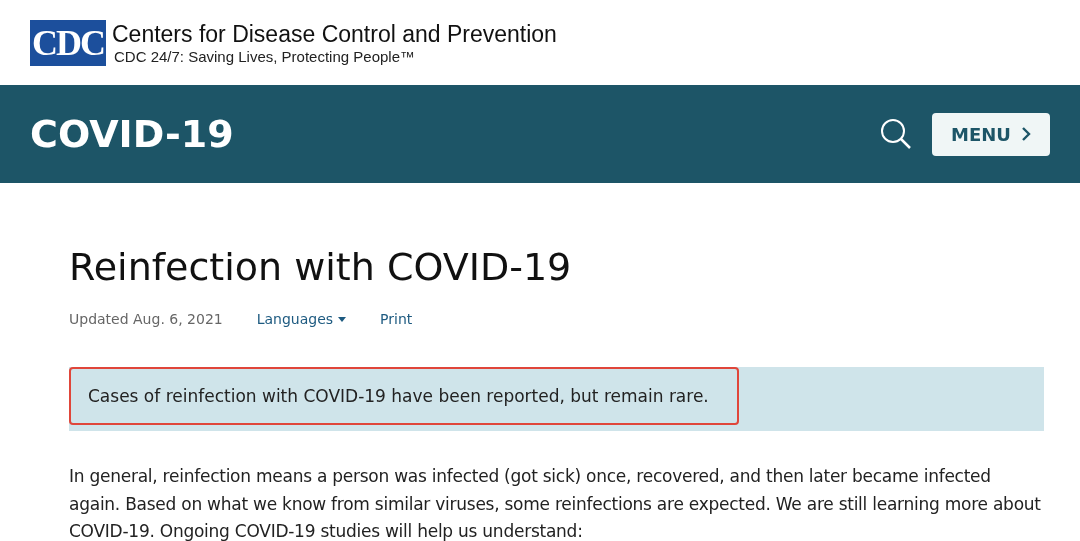  Describe the element at coordinates (991, 134) in the screenshot. I see `menu-button: MENU` at that location.